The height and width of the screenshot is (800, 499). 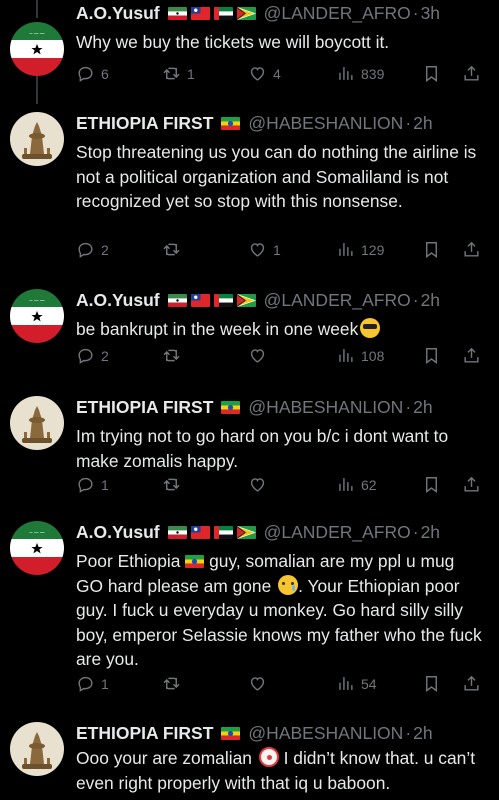 I want to click on views-button: 62, so click(x=356, y=484).